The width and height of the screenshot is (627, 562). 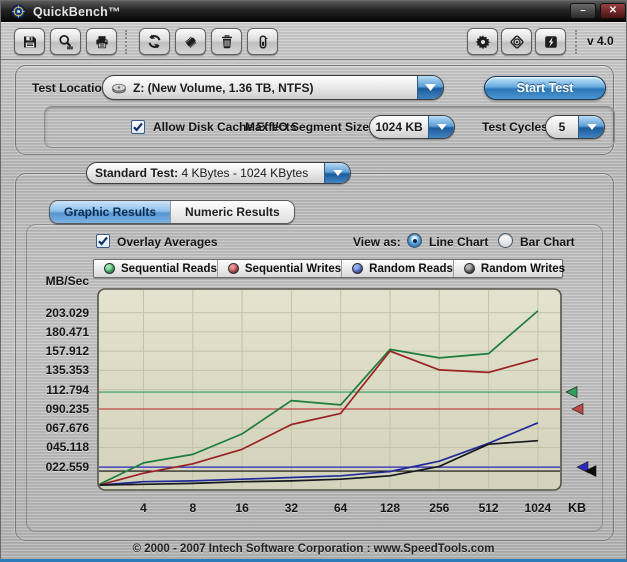 What do you see at coordinates (77, 11) in the screenshot?
I see `window-title: QuickBench™` at bounding box center [77, 11].